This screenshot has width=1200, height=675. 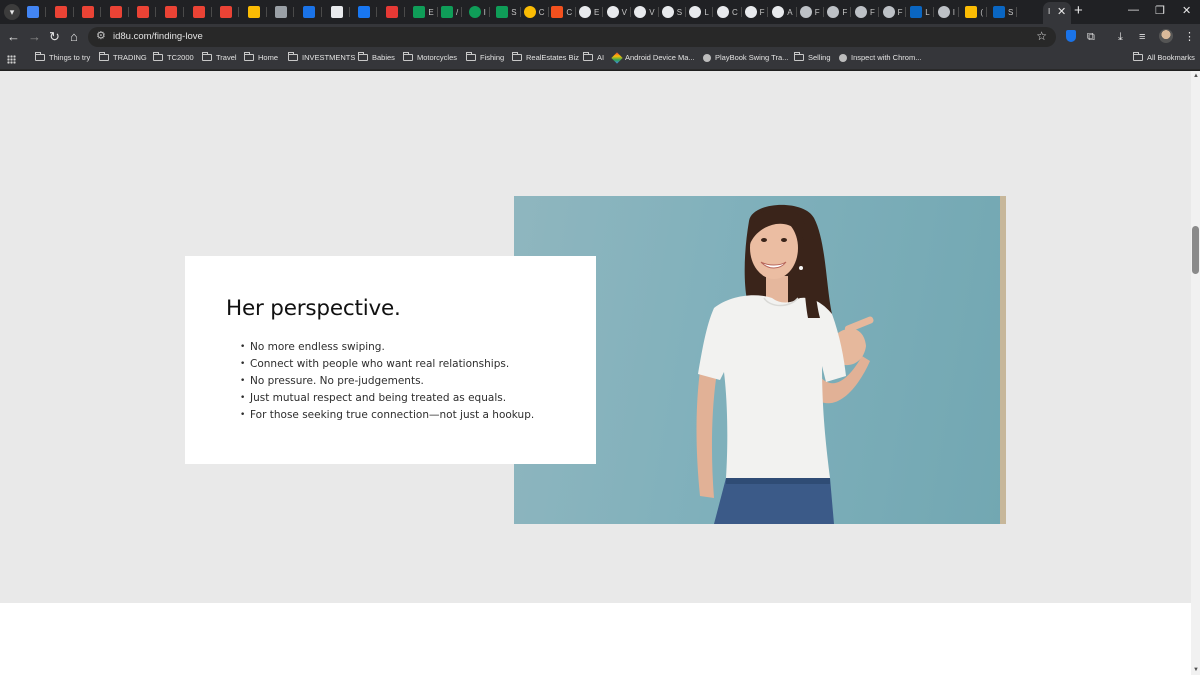 What do you see at coordinates (219, 57) in the screenshot?
I see `bookmark-item: Travel` at bounding box center [219, 57].